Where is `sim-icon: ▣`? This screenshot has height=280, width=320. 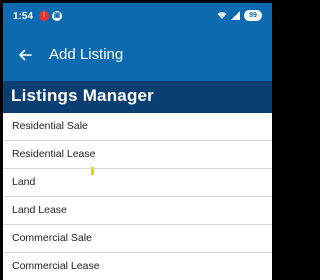 sim-icon: ▣ is located at coordinates (57, 16).